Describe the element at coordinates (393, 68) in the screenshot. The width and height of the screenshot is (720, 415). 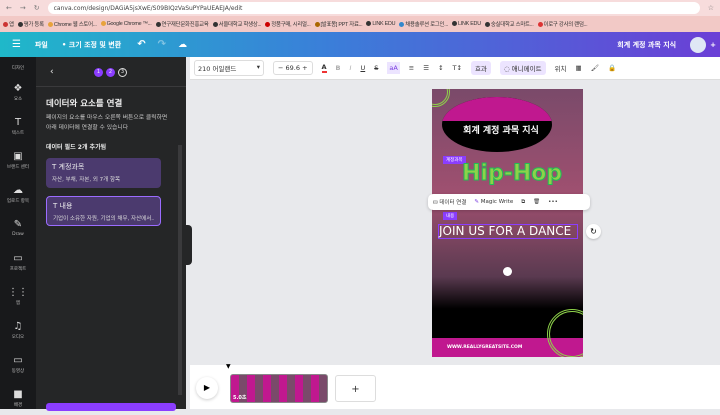
I see `case-icon: aA` at that location.